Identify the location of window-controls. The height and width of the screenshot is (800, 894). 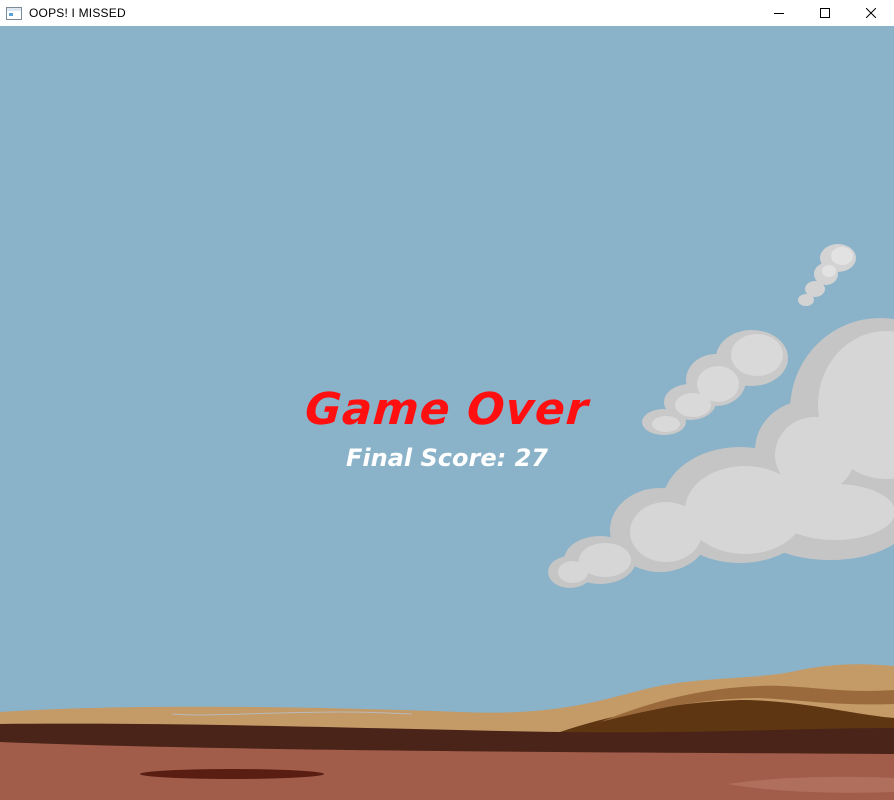
(825, 13).